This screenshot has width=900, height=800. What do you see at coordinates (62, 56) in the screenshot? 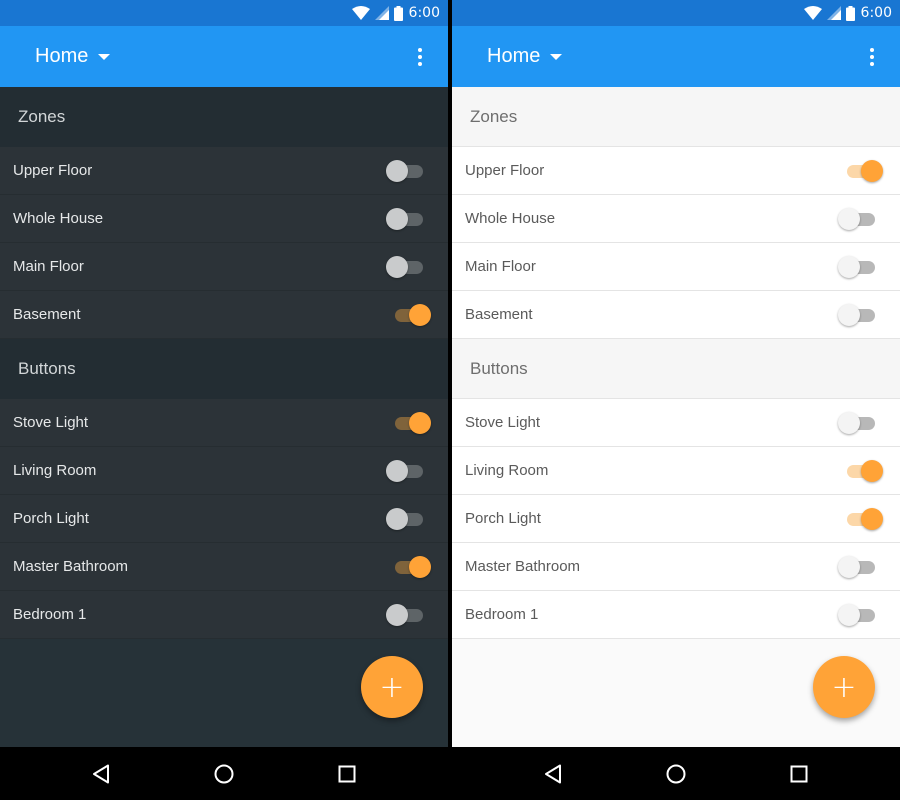
I see `app-bar-title: Home` at bounding box center [62, 56].